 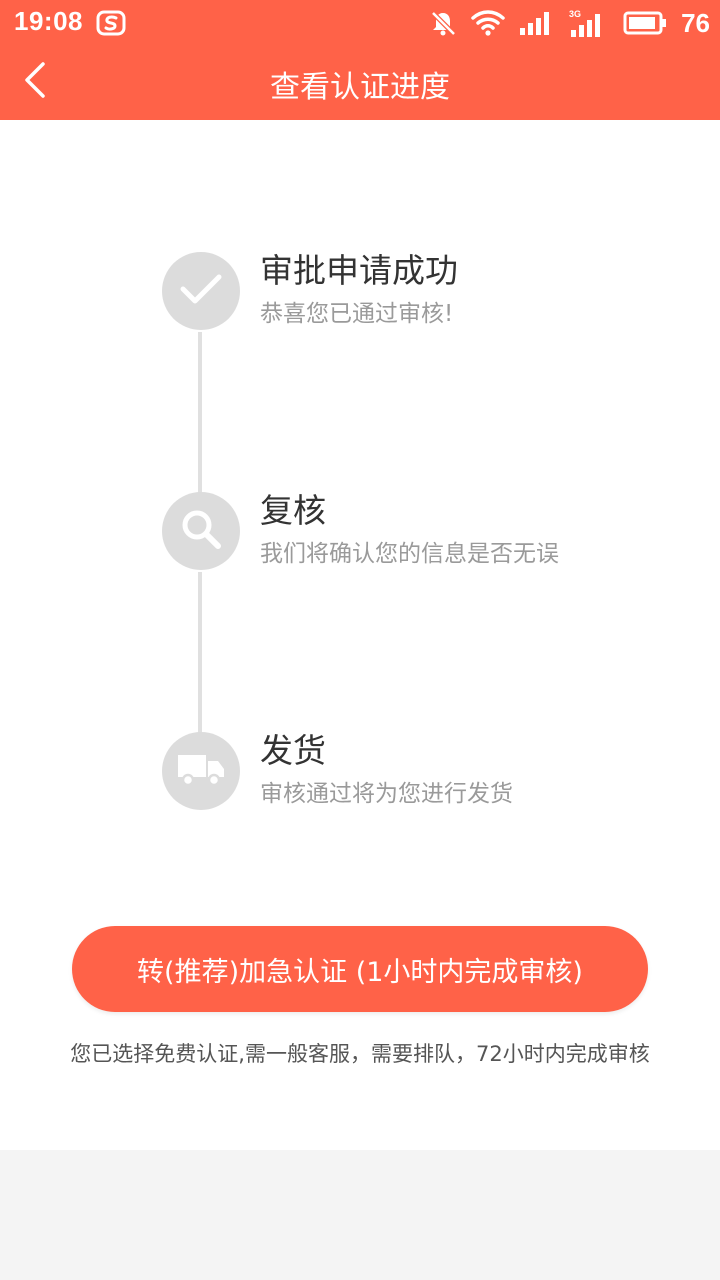 What do you see at coordinates (386, 794) in the screenshot?
I see `step-desc: 审核通过将为您进行发货` at bounding box center [386, 794].